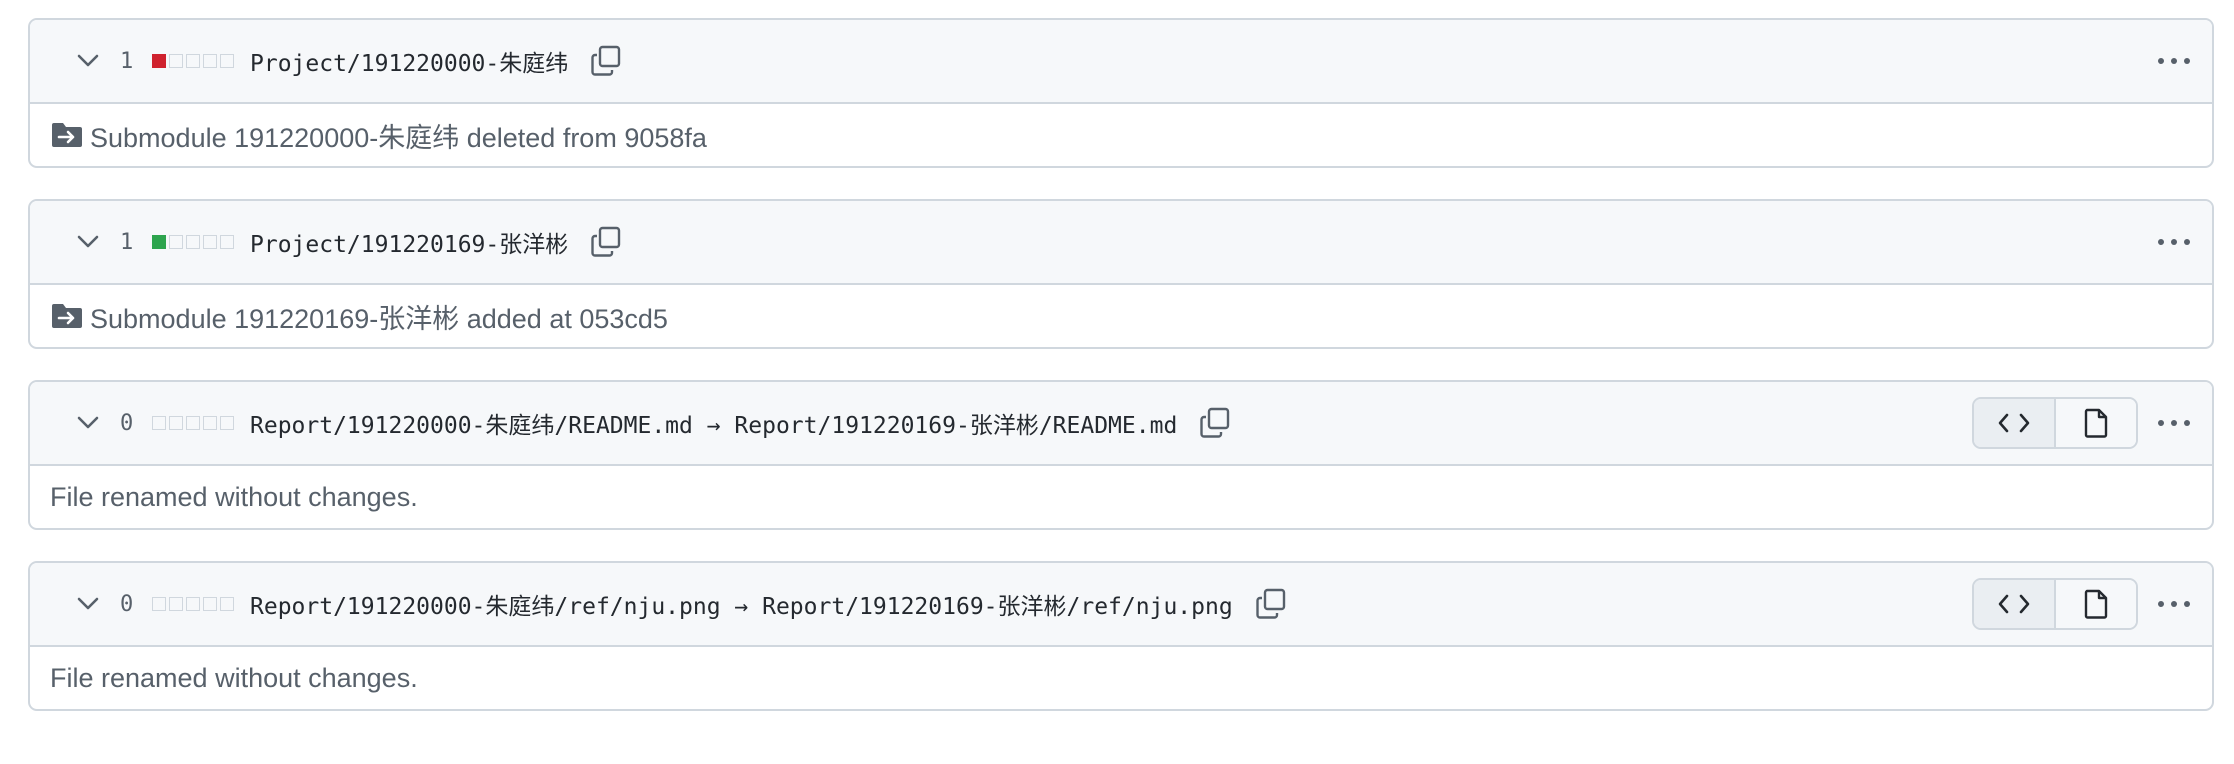 This screenshot has width=2234, height=764. What do you see at coordinates (1121, 316) in the screenshot?
I see `file-body: Submodule 191220169-张洋彬 added at 053cd5` at bounding box center [1121, 316].